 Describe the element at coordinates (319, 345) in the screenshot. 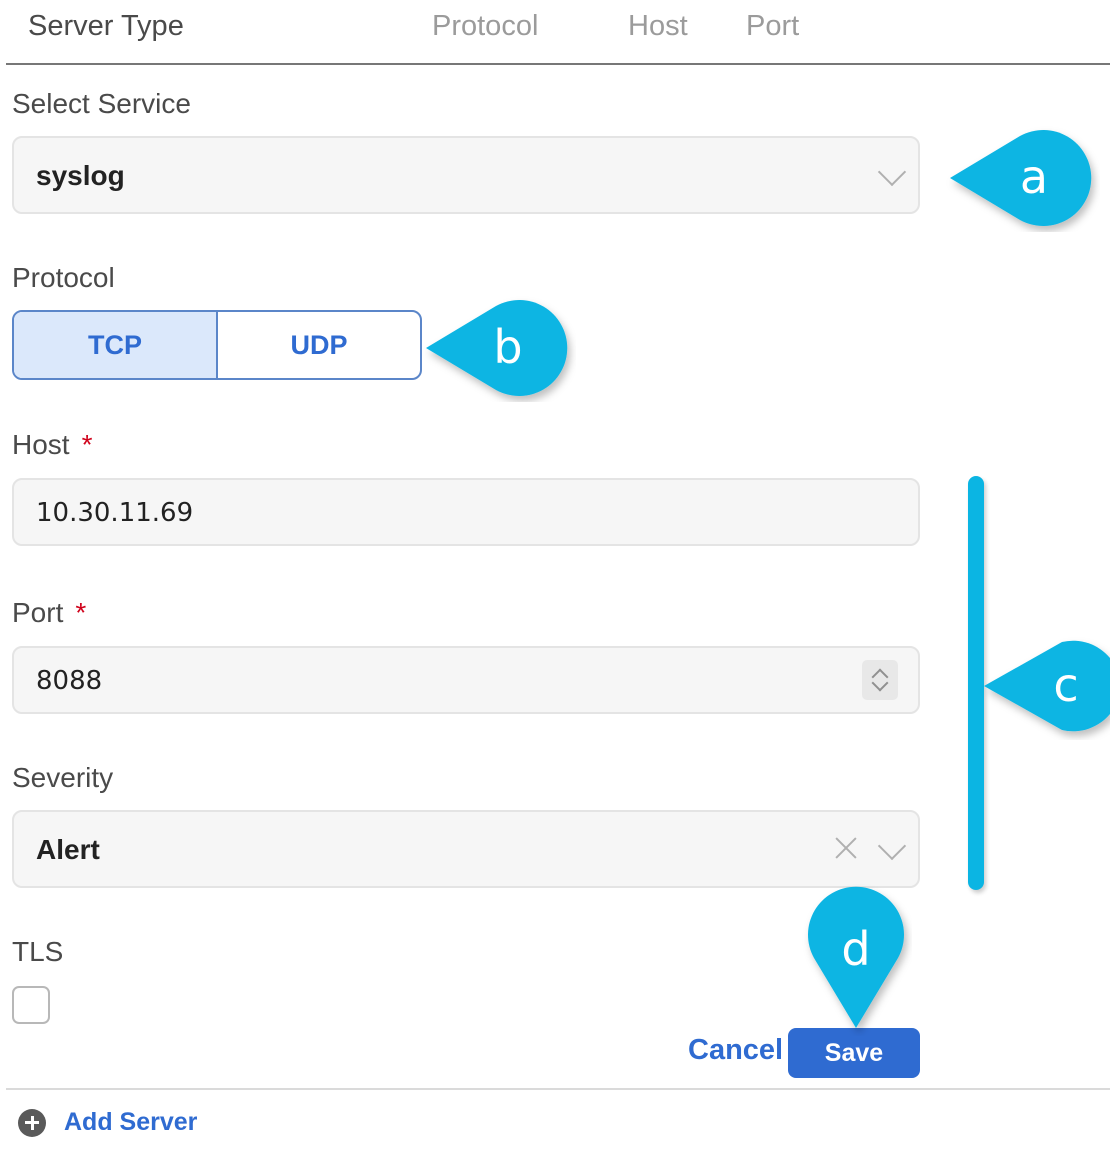

I see `protocol-option-udp: UDP` at that location.